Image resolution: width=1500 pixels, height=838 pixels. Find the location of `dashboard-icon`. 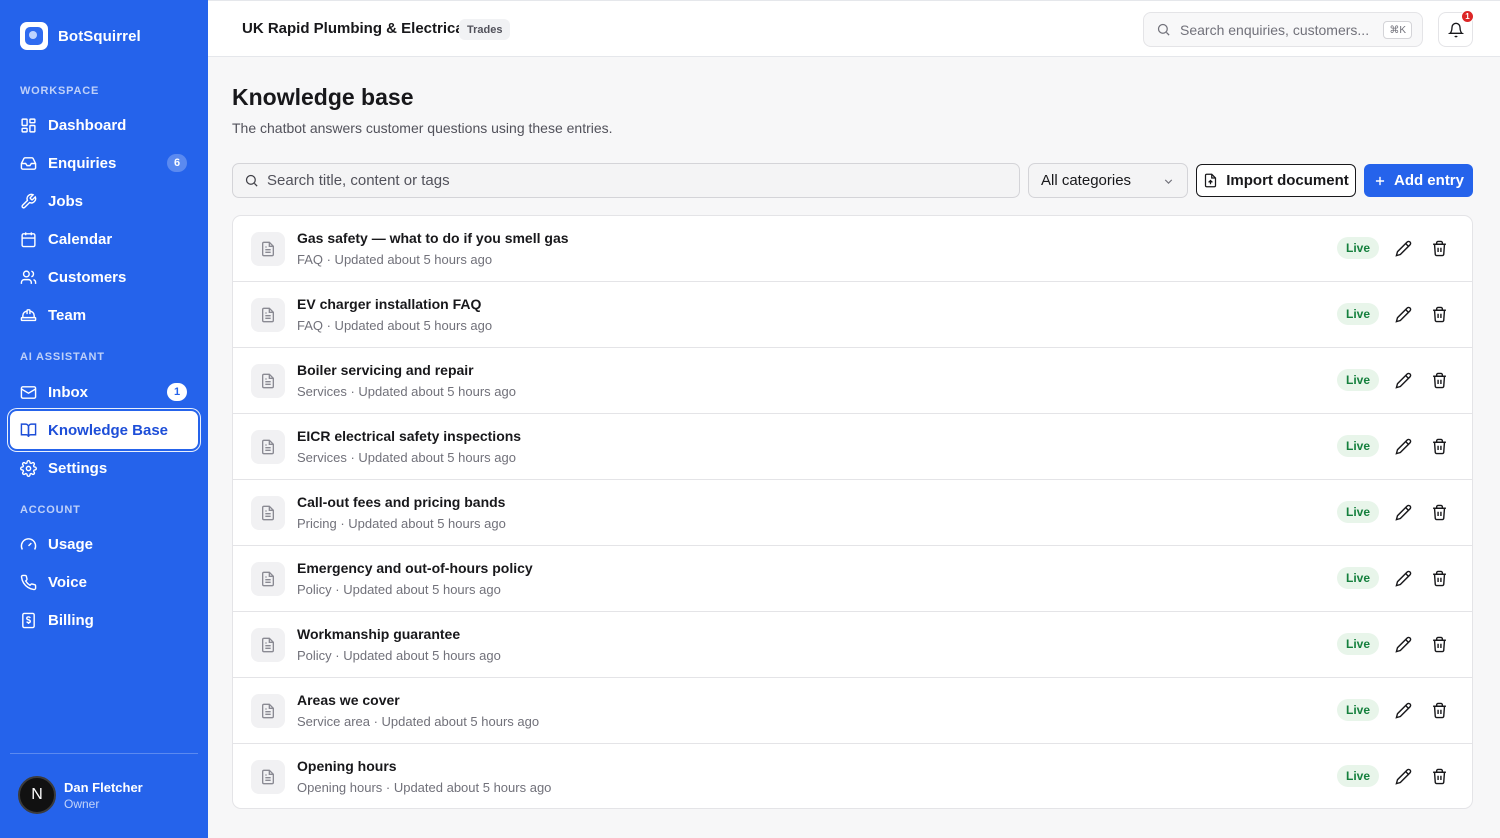

dashboard-icon is located at coordinates (28, 125).